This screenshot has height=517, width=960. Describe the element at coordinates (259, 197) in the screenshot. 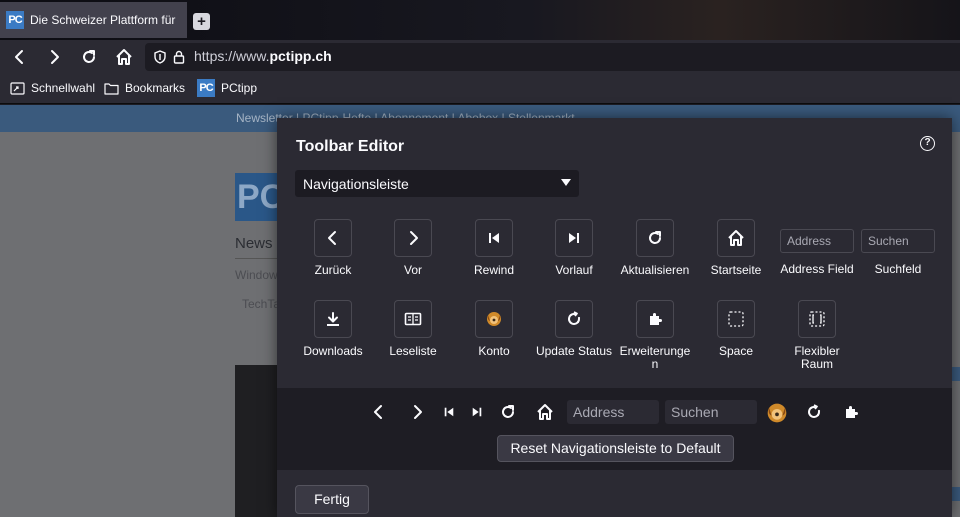

I see `page-logo: PC` at that location.